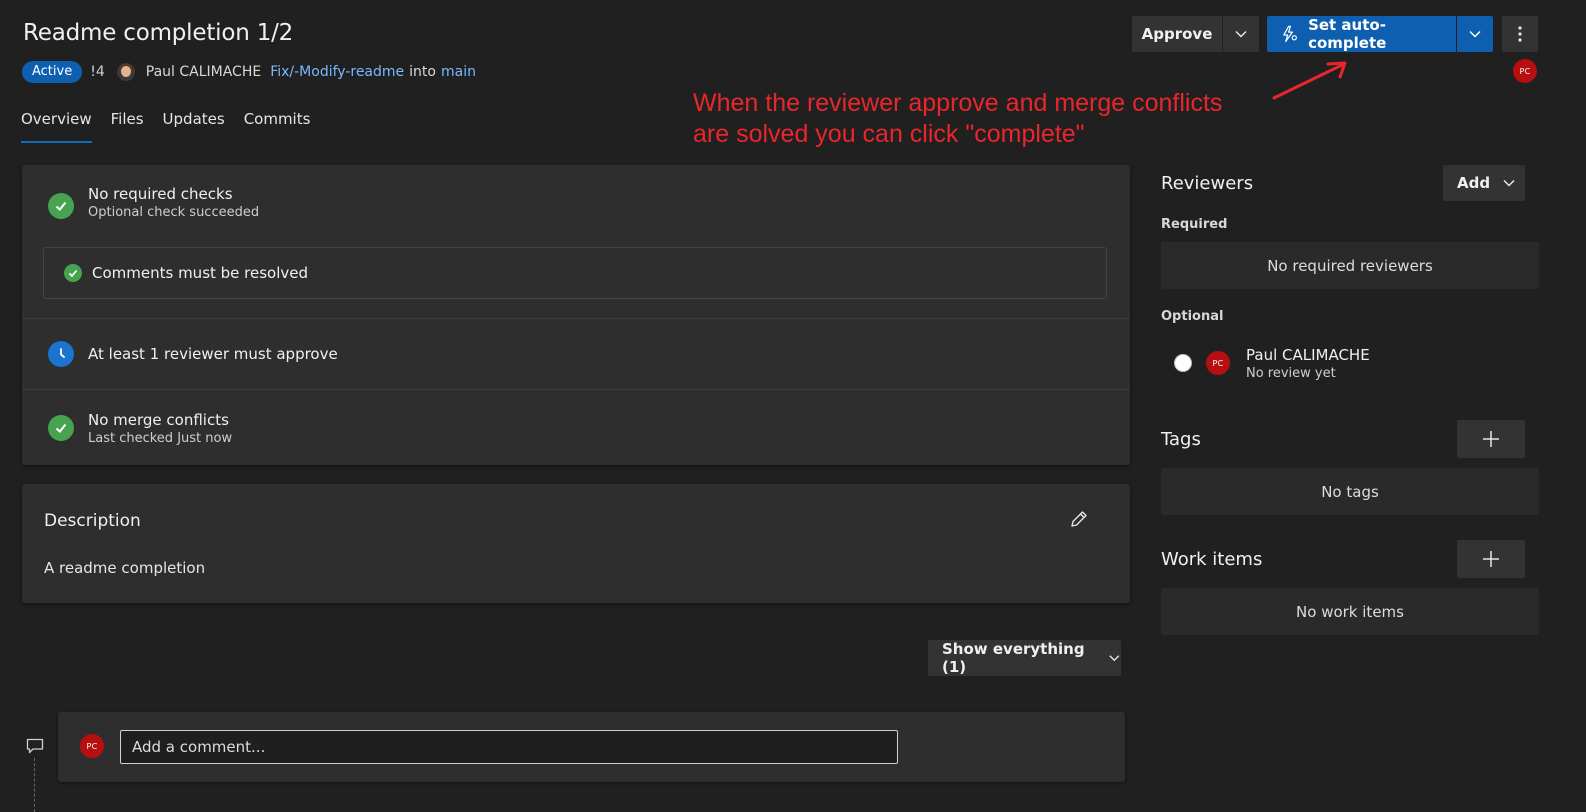 The width and height of the screenshot is (1586, 812). I want to click on required-checks-subtitle: Optional check succeeded, so click(173, 212).